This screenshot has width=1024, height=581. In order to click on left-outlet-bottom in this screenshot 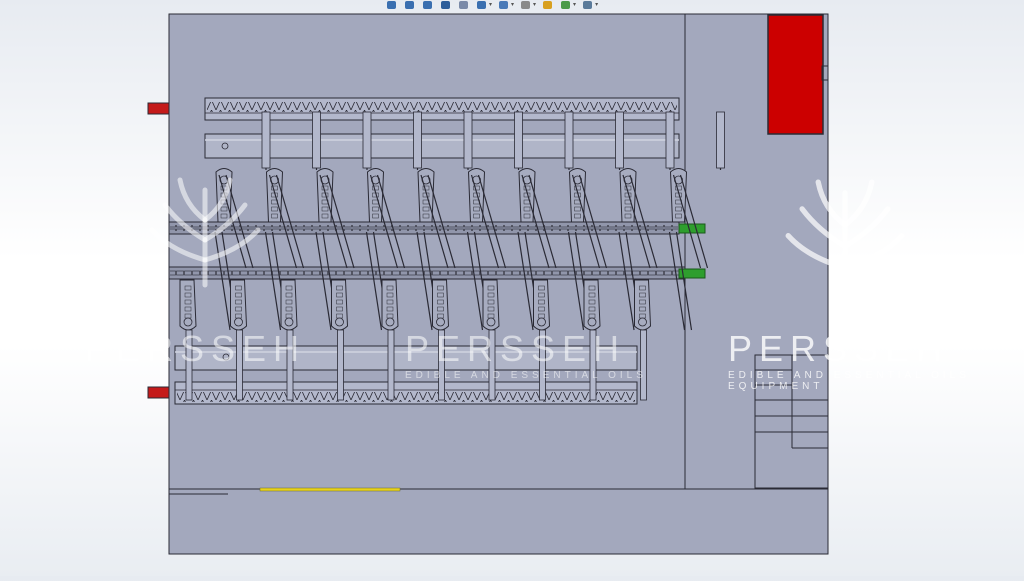, I will do `click(158, 392)`.